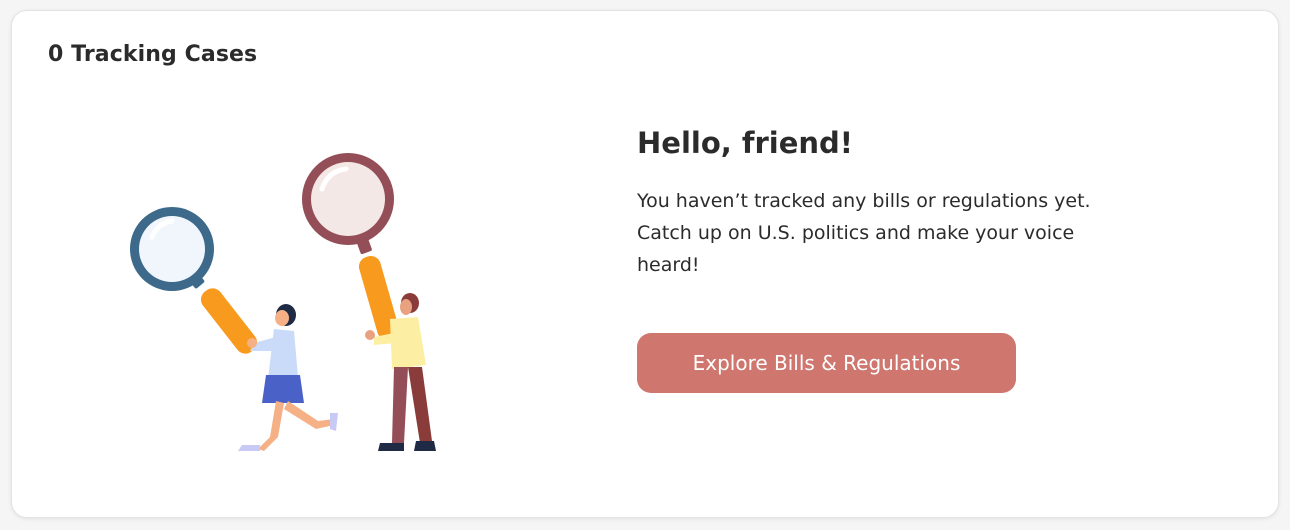  Describe the element at coordinates (283, 302) in the screenshot. I see `people-with-magnifying-glasses-illustration` at that location.